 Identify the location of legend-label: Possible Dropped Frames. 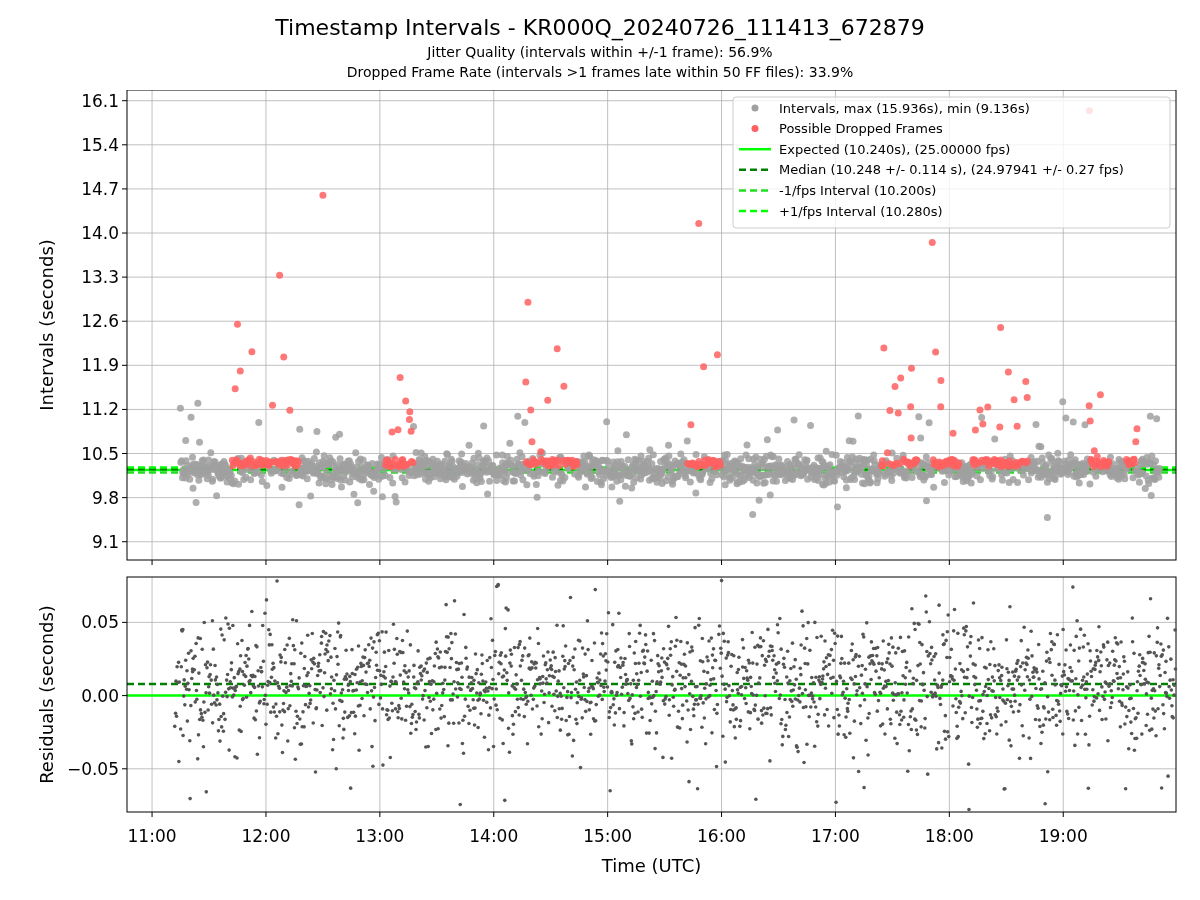
(861, 129).